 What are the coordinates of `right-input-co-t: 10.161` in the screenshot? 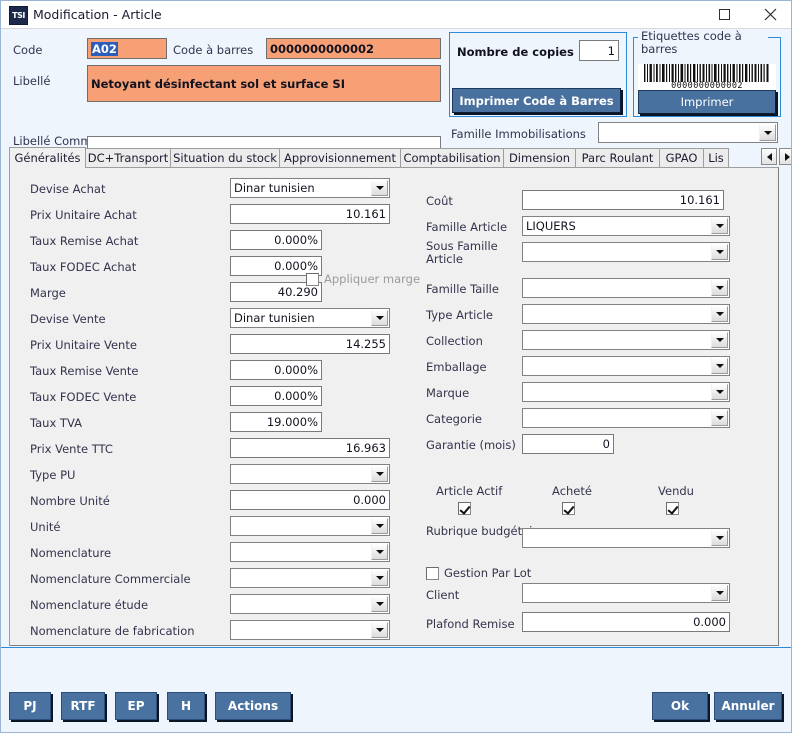 It's located at (623, 200).